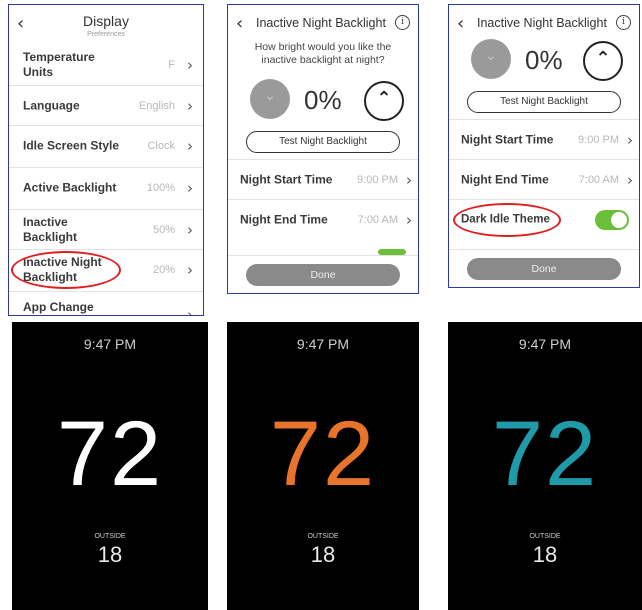 Image resolution: width=642 pixels, height=610 pixels. I want to click on setting-value: 50%, so click(163, 230).